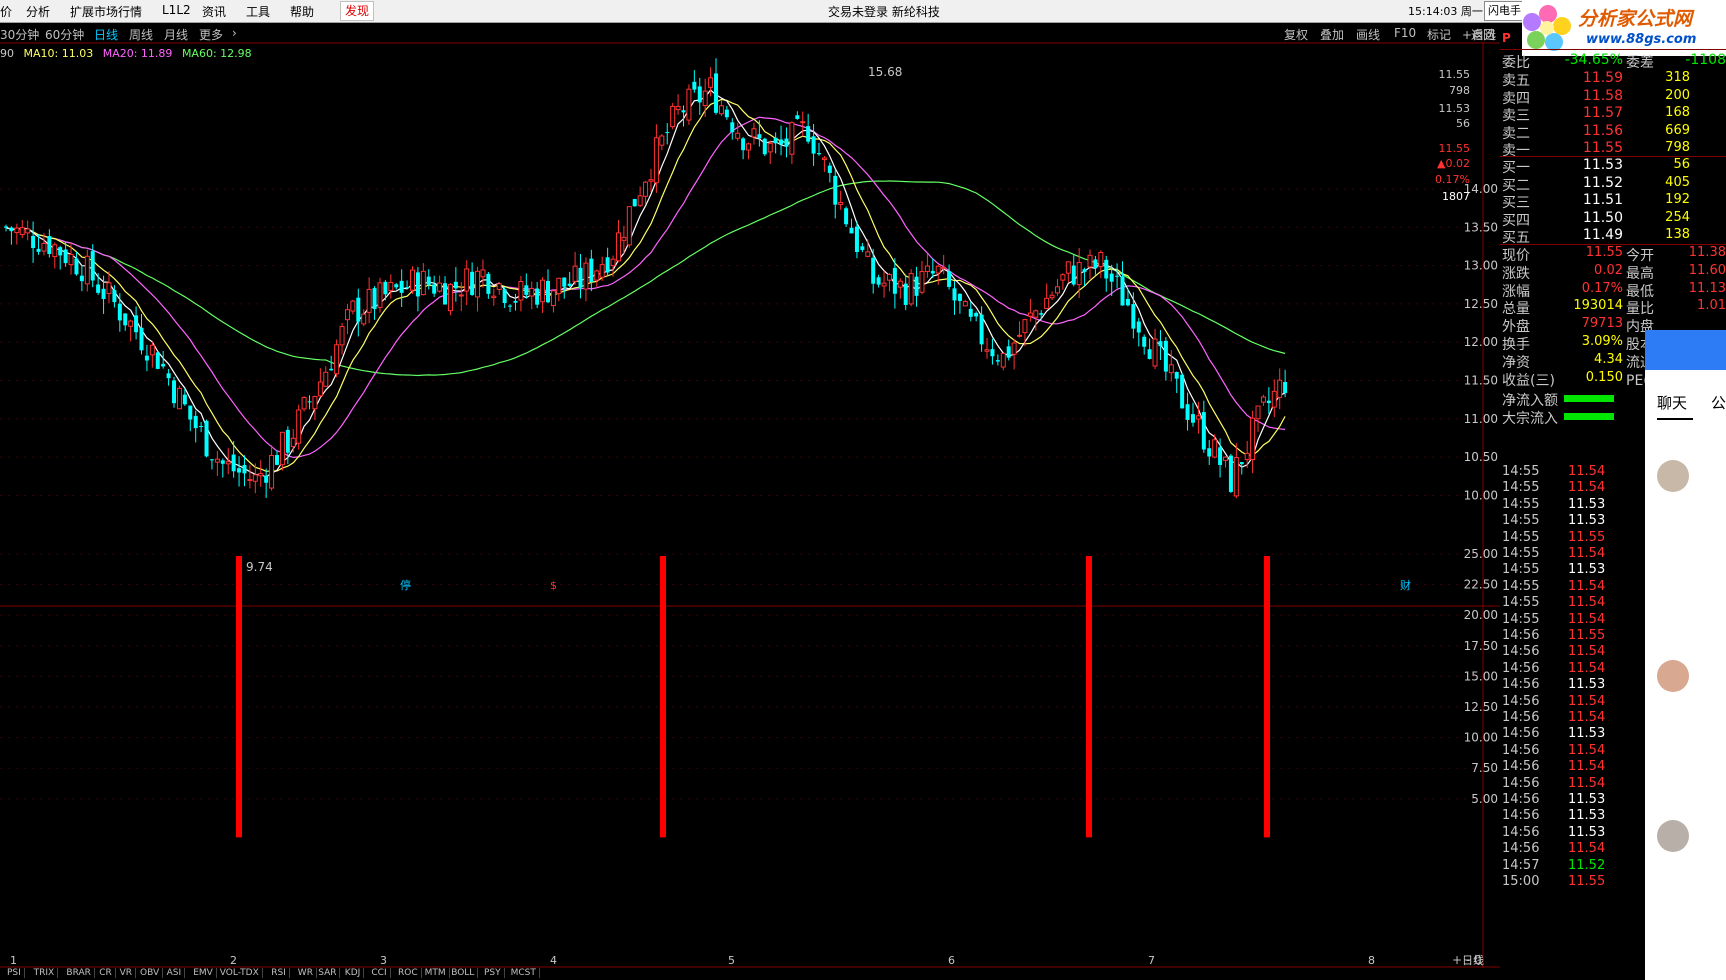 Image resolution: width=1726 pixels, height=980 pixels. What do you see at coordinates (141, 34) in the screenshot?
I see `period-weekly: 周线` at bounding box center [141, 34].